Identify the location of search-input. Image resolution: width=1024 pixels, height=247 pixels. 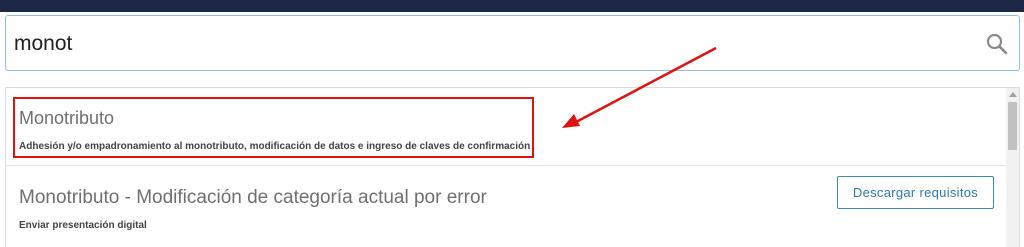
(484, 44).